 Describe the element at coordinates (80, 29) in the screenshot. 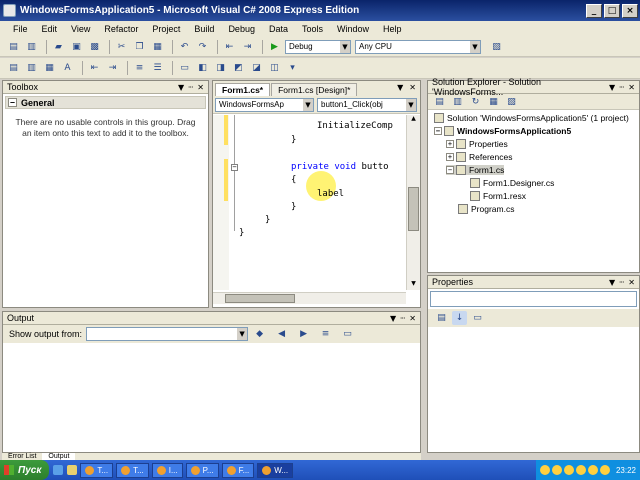

I see `menu-view: View` at that location.